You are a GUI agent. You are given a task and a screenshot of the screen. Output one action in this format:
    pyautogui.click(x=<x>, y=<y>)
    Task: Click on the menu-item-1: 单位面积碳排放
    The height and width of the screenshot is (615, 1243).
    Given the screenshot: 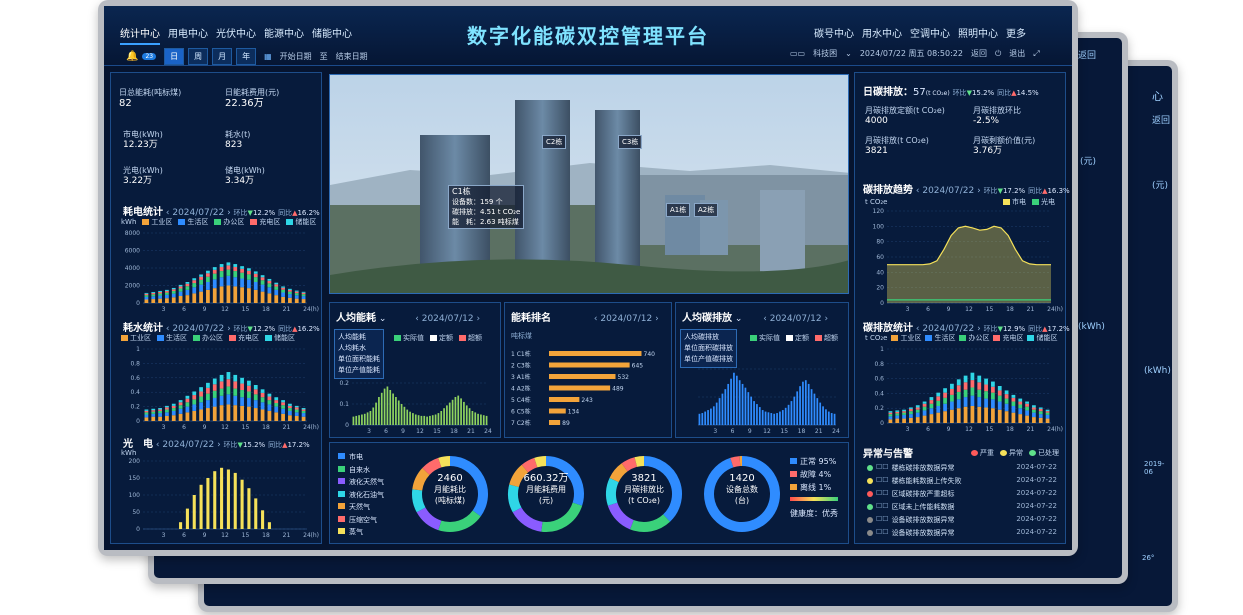 What is the action you would take?
    pyautogui.click(x=708, y=348)
    